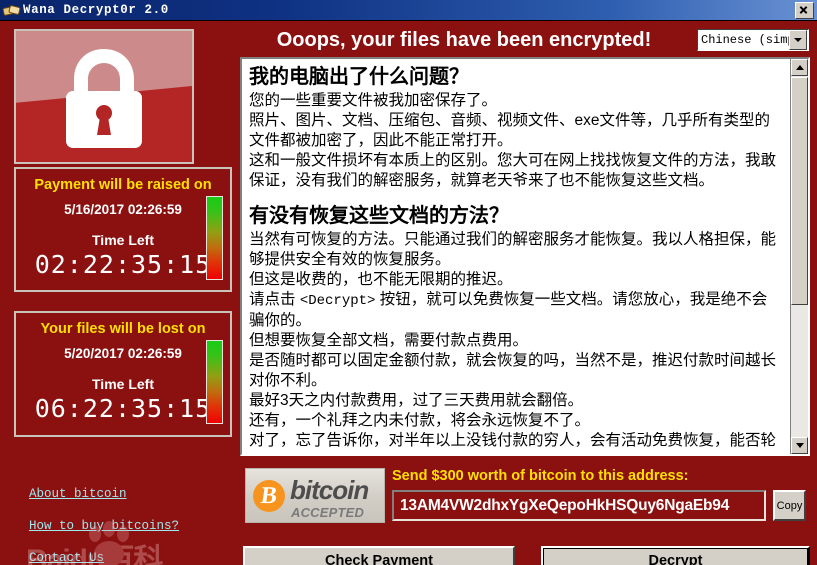  What do you see at coordinates (214, 238) in the screenshot?
I see `payment-raised-progress-bar` at bounding box center [214, 238].